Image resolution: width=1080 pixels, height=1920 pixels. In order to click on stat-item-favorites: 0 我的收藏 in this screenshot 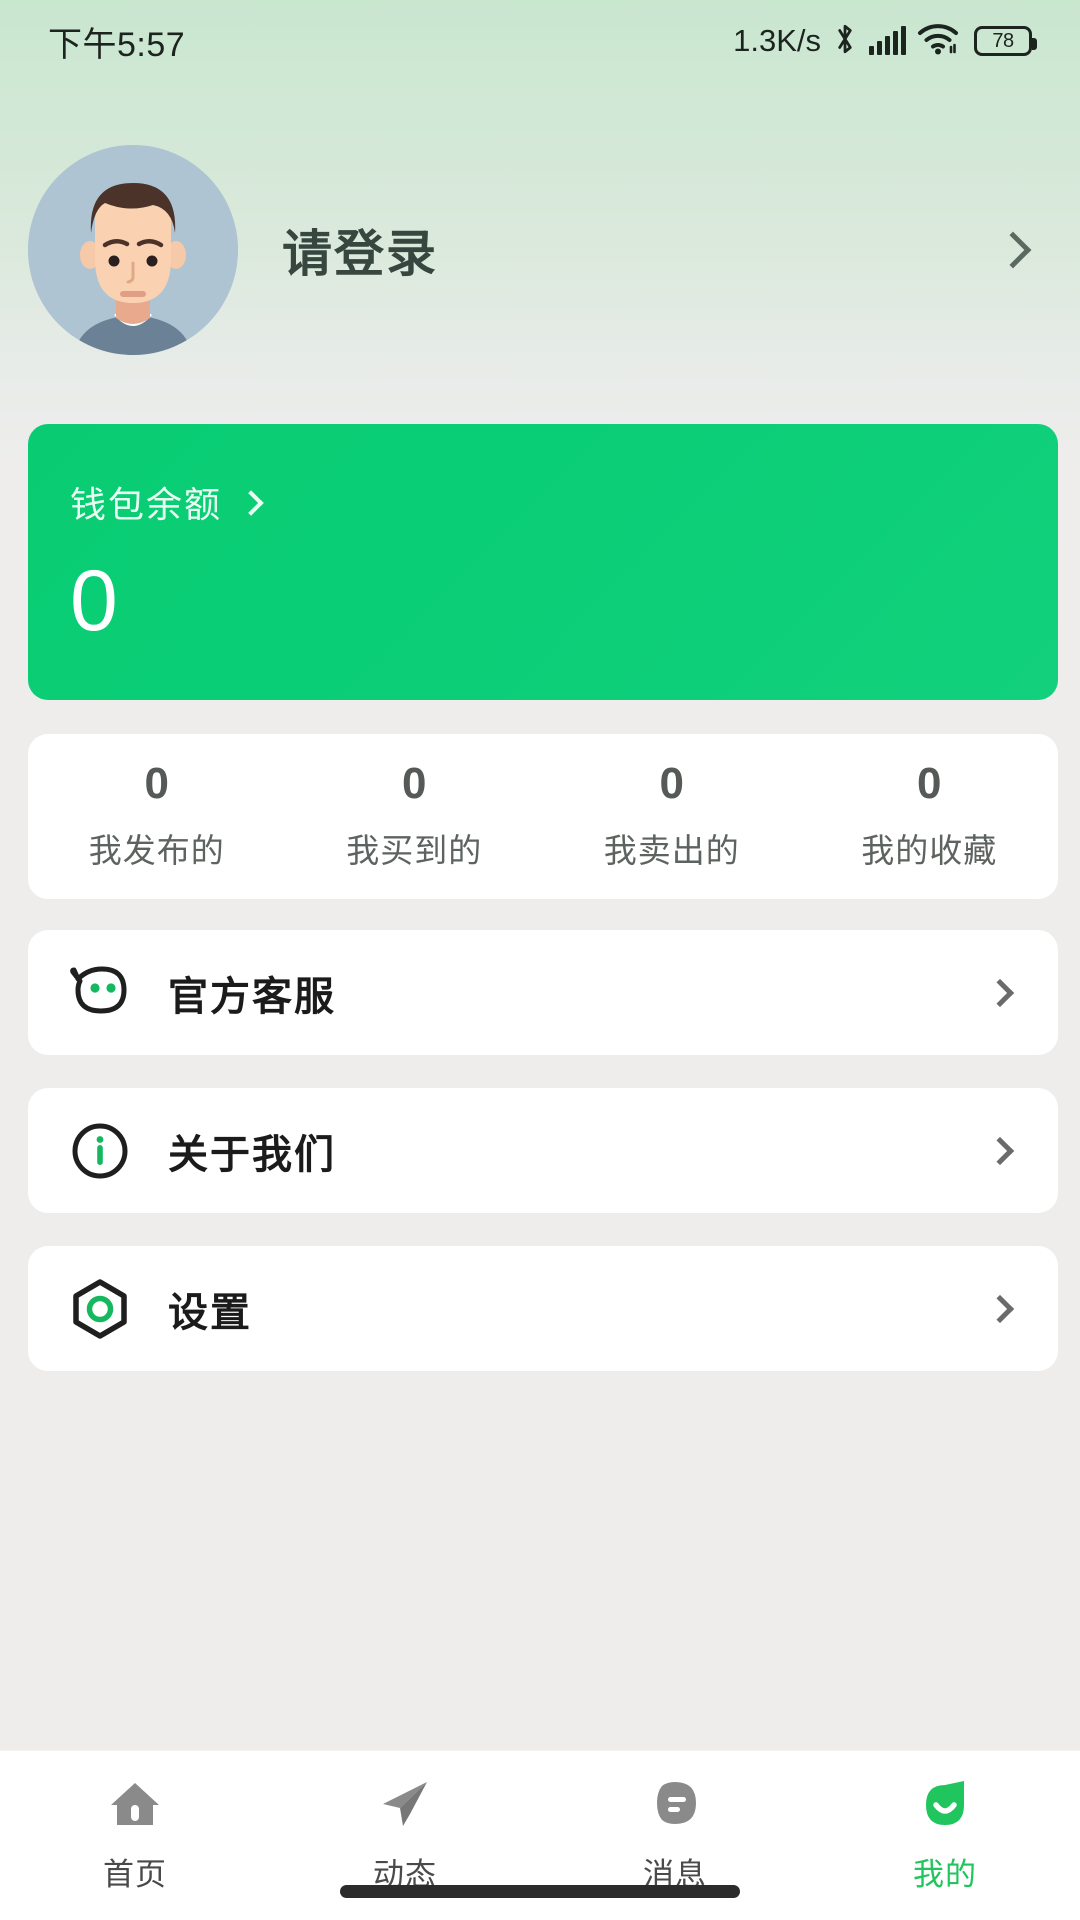, I will do `click(930, 815)`.